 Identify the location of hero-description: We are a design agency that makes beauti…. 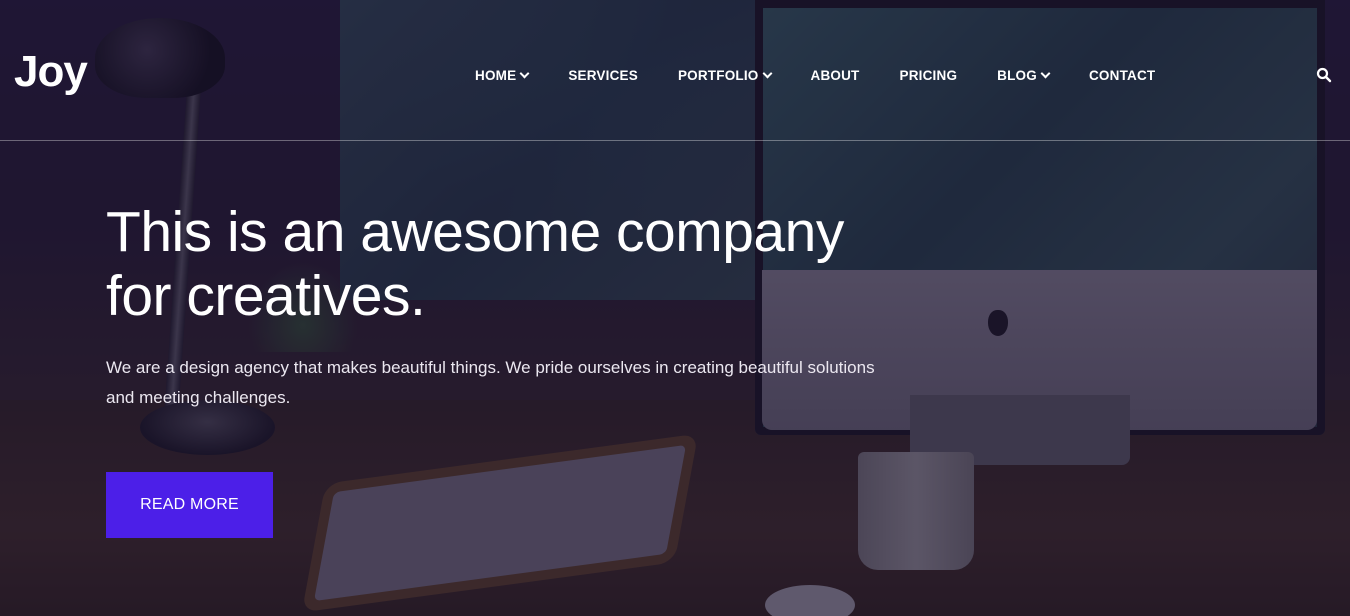
(516, 383).